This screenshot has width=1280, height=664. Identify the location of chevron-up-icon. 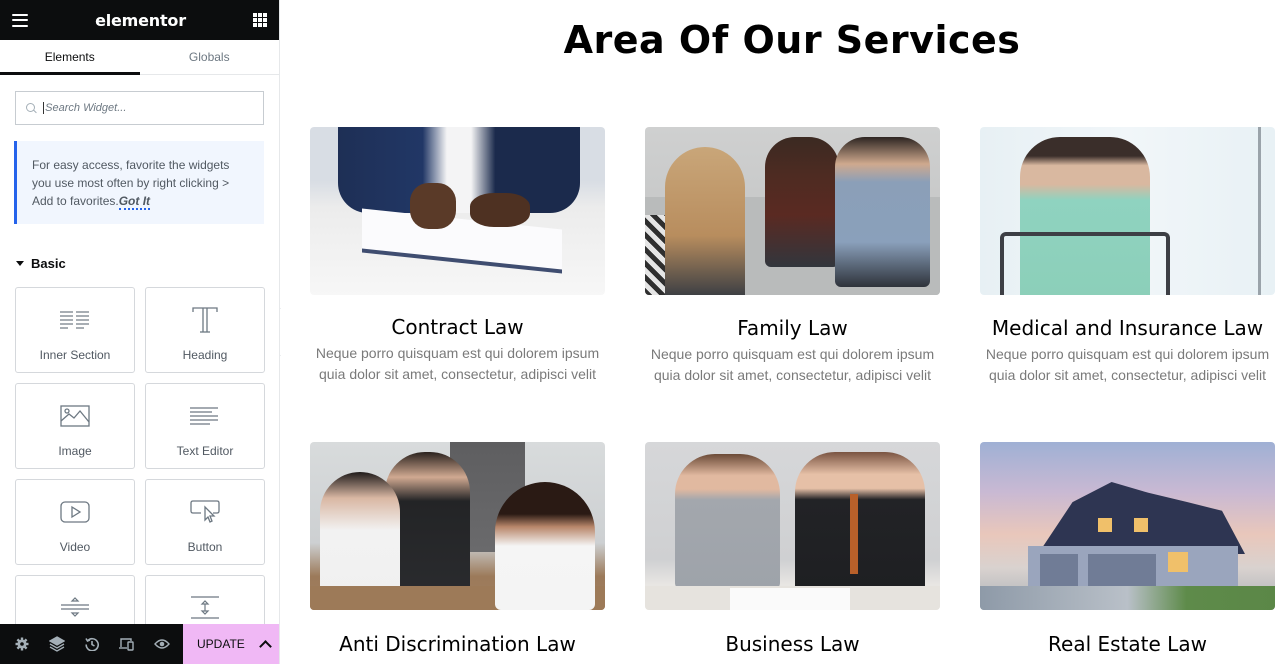
(265, 646).